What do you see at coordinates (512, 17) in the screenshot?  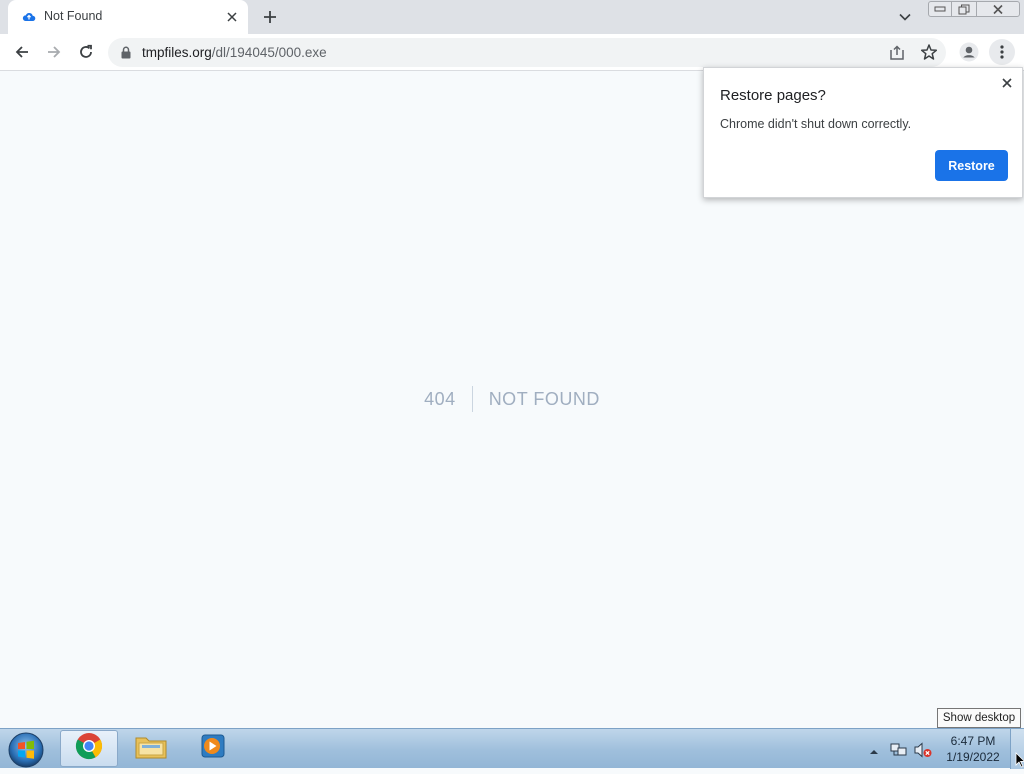 I see `tab-strip: Not Found` at bounding box center [512, 17].